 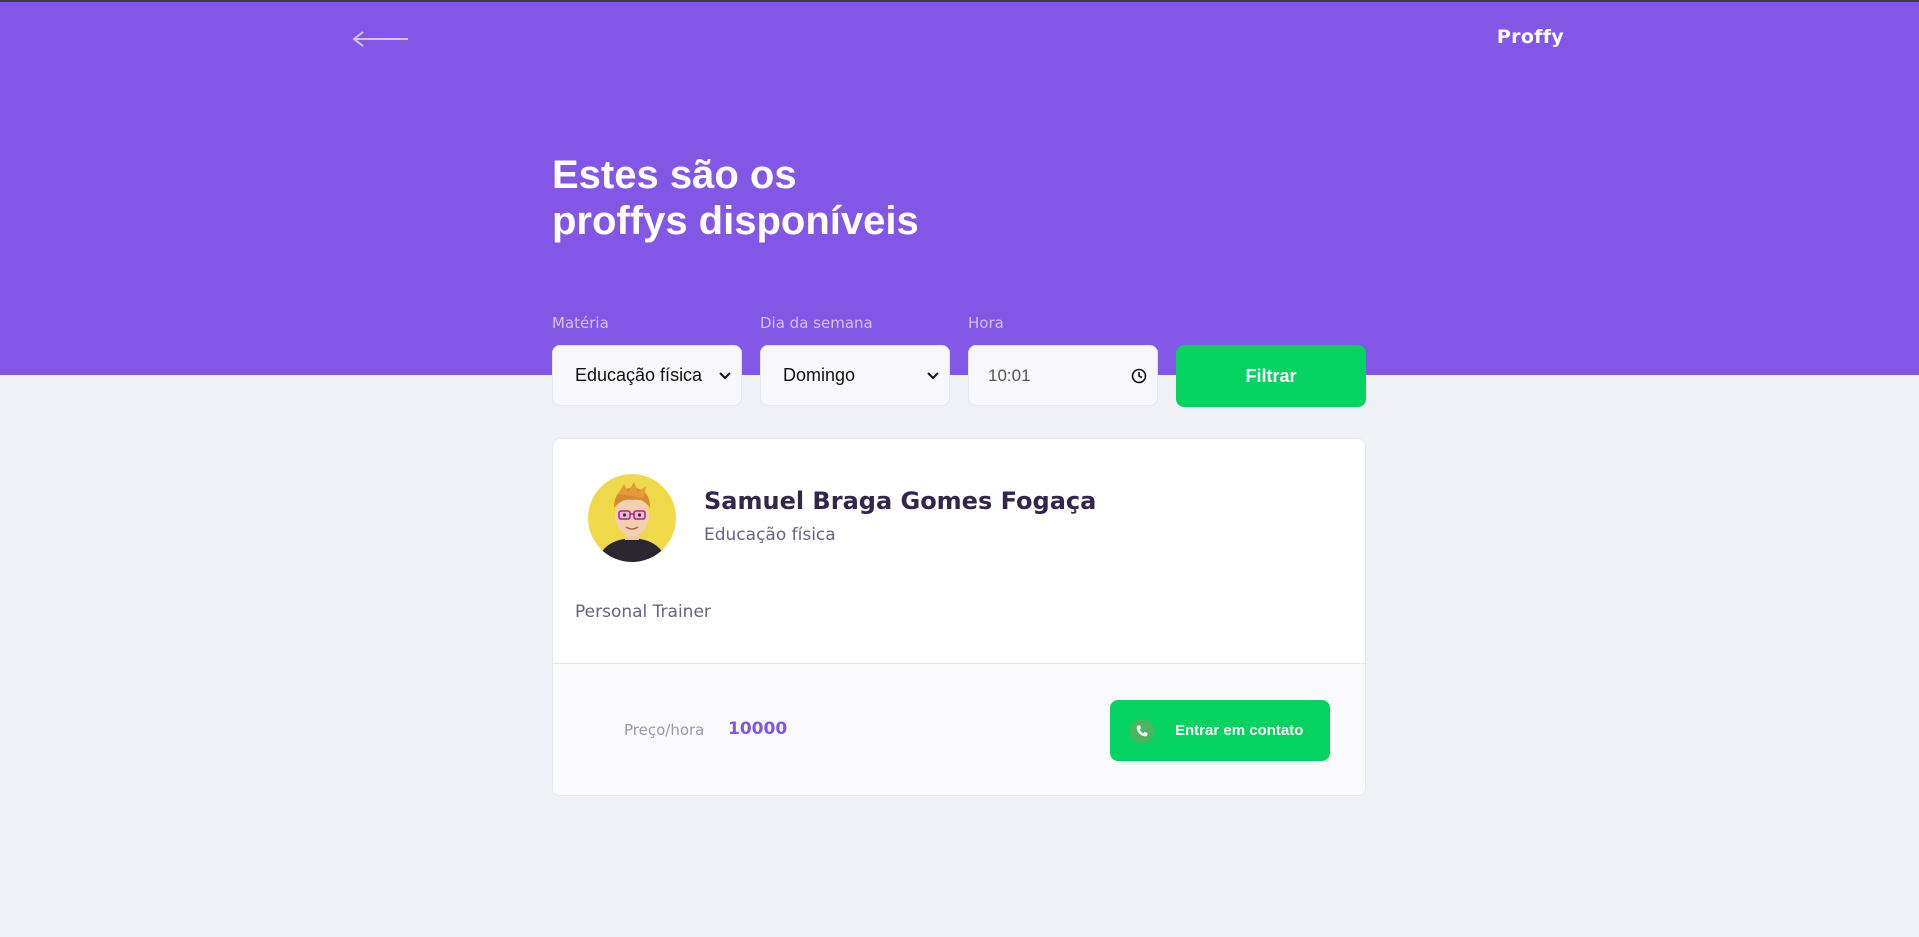 What do you see at coordinates (664, 730) in the screenshot?
I see `price-label: Preço/hora` at bounding box center [664, 730].